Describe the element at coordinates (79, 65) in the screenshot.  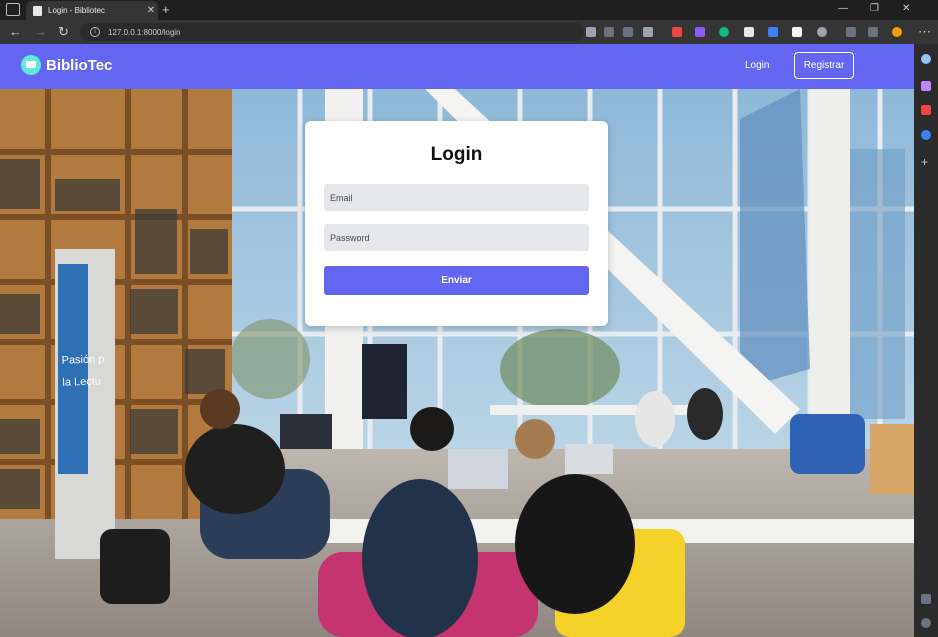
I see `brand-name: BiblioTec` at that location.